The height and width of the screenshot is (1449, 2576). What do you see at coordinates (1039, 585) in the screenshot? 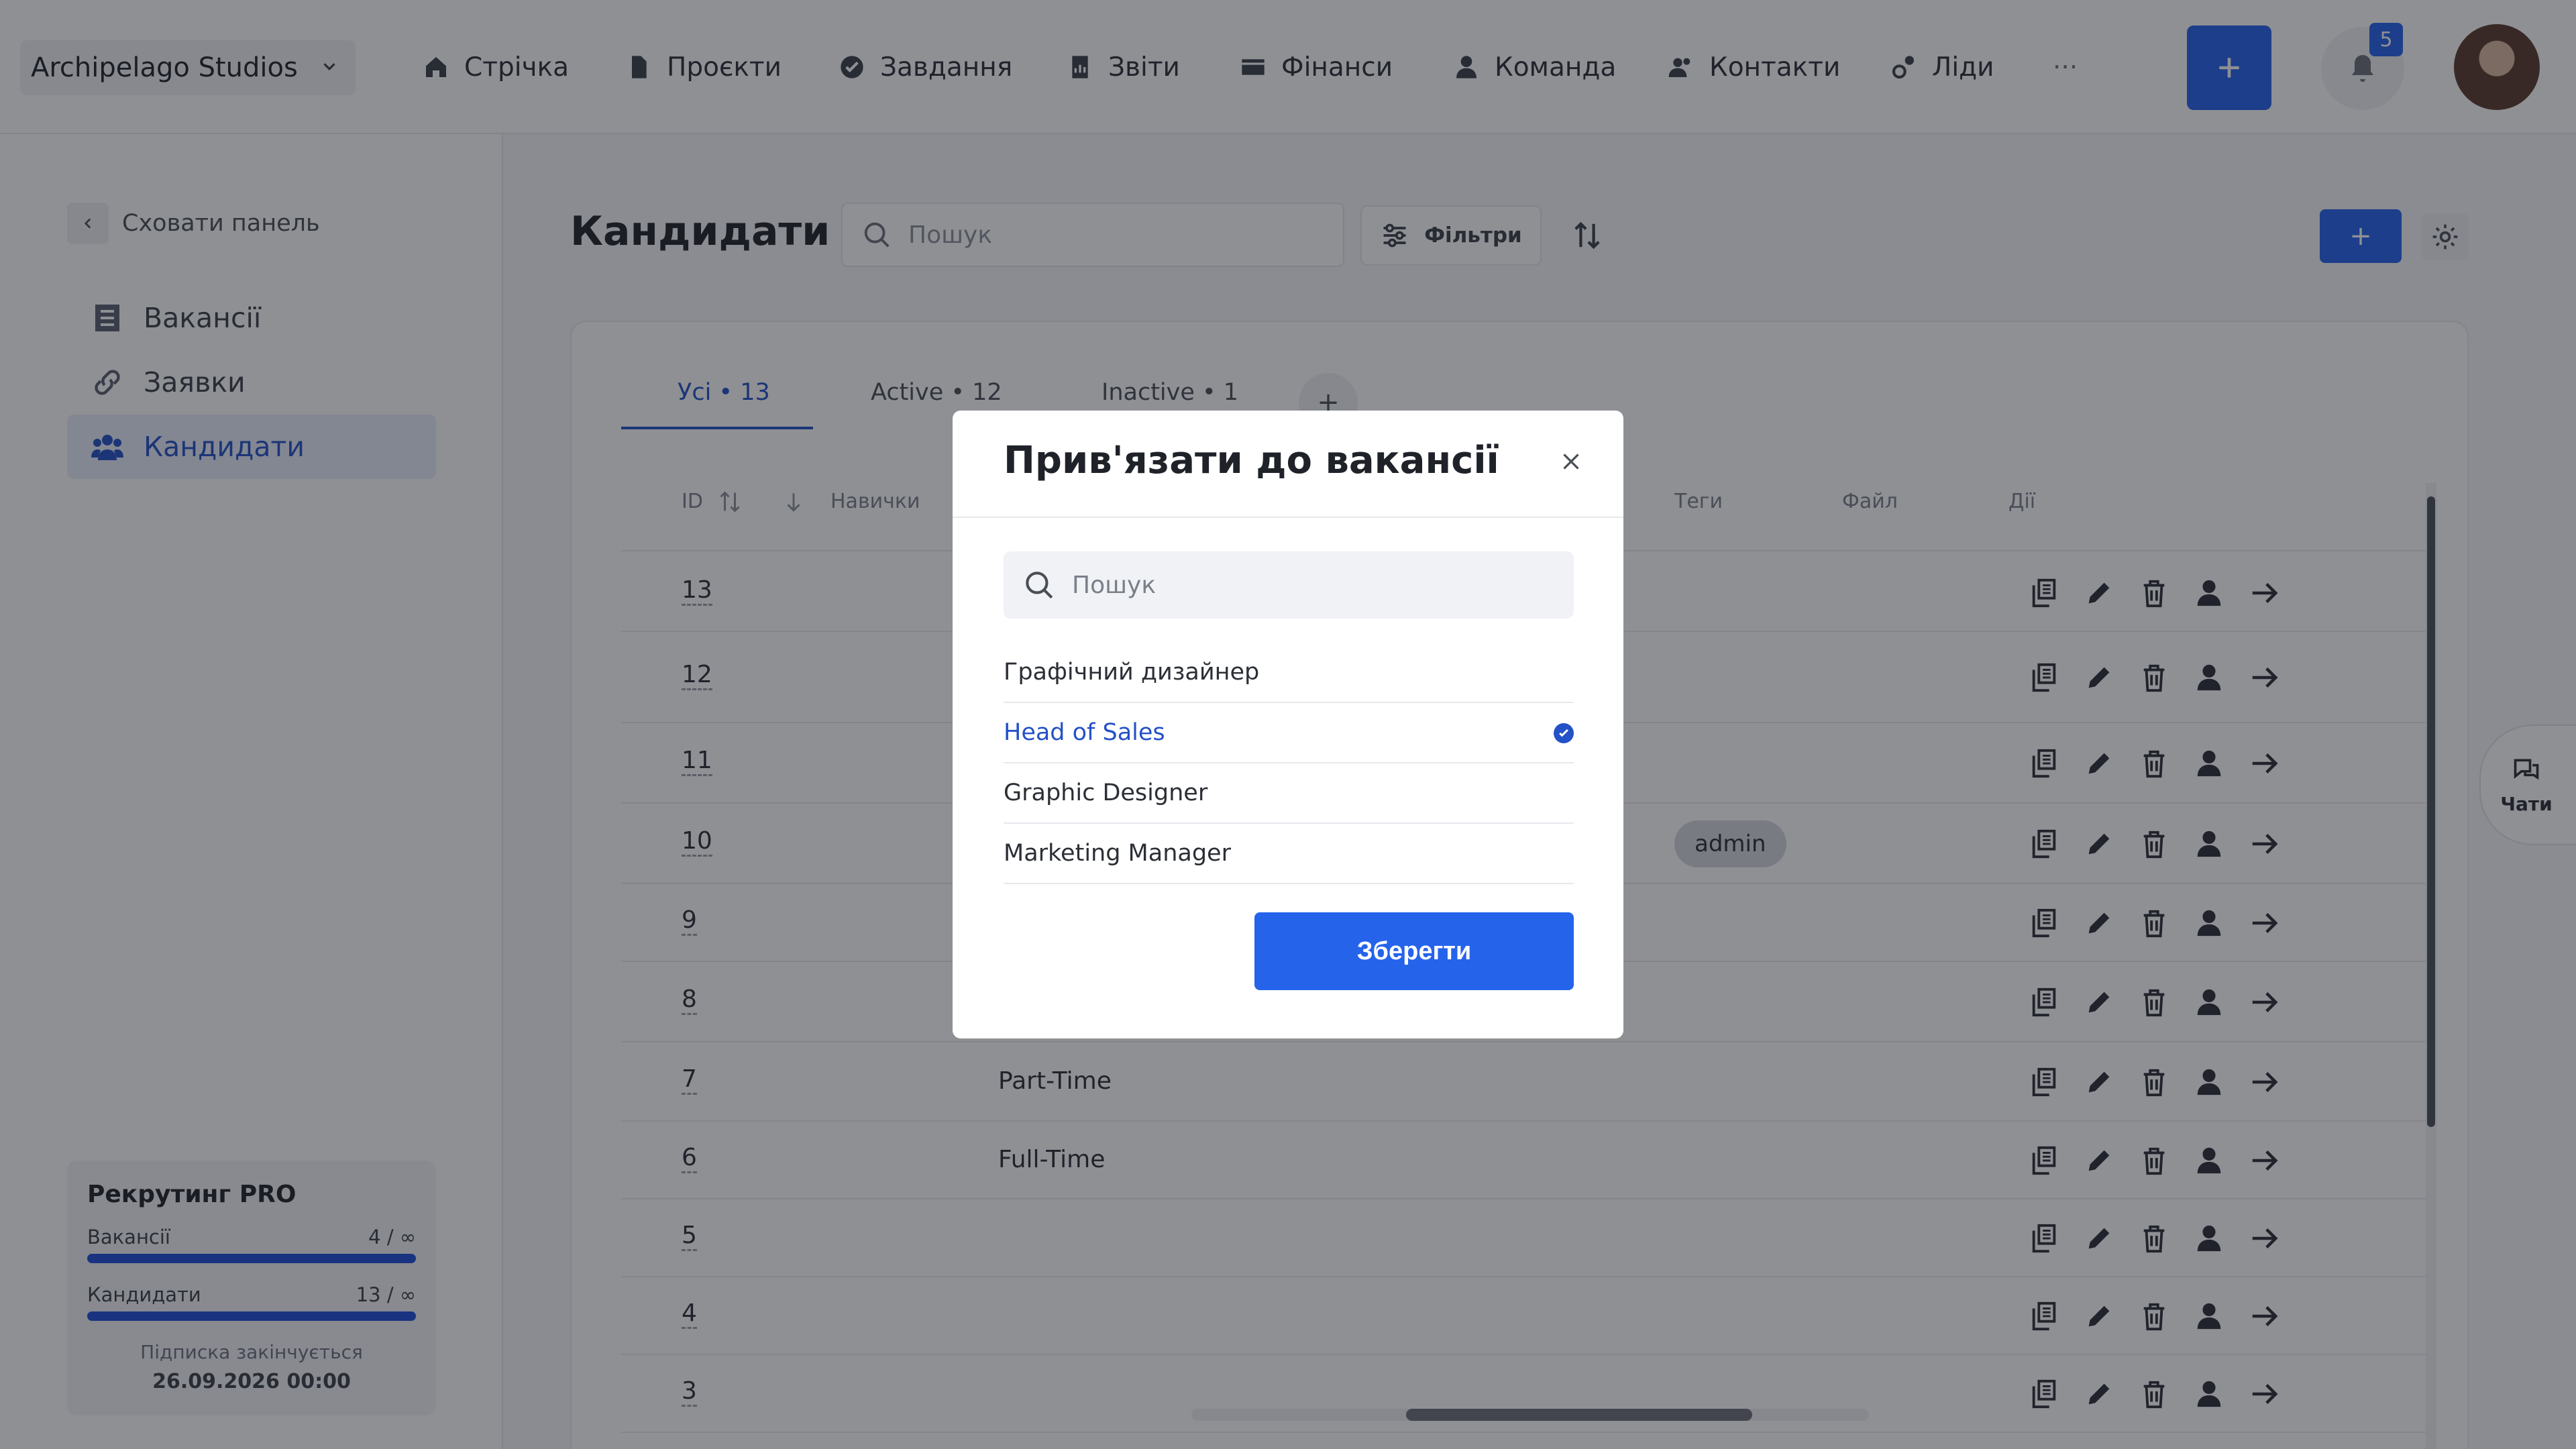
I see `search-icon` at bounding box center [1039, 585].